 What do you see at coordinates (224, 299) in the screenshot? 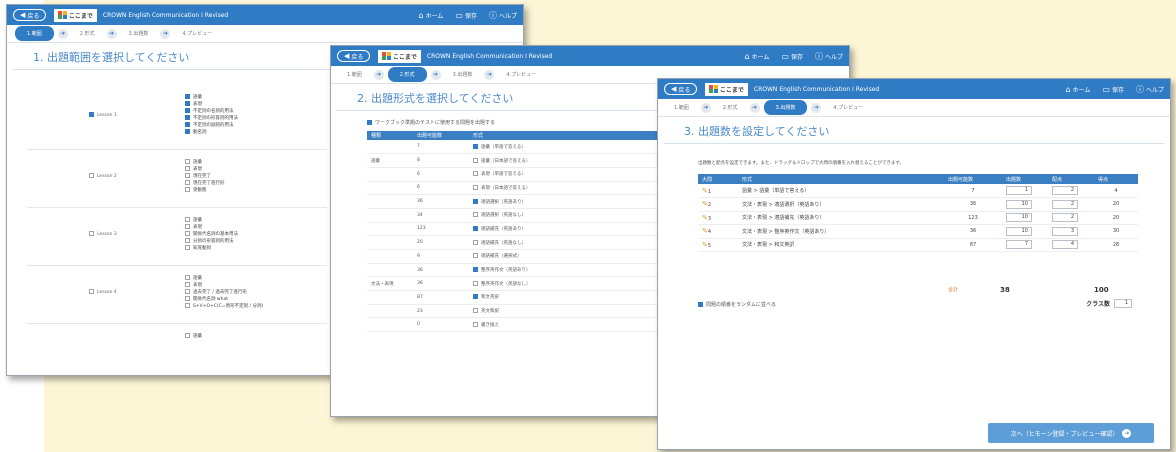
I see `list-item: 関係代名詞 what` at bounding box center [224, 299].